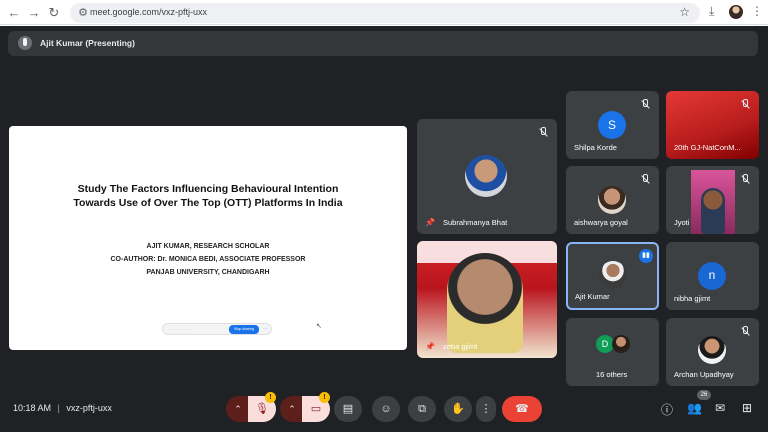  Describe the element at coordinates (179, 329) in the screenshot. I see `sharing-notice-text: ·····················` at that location.